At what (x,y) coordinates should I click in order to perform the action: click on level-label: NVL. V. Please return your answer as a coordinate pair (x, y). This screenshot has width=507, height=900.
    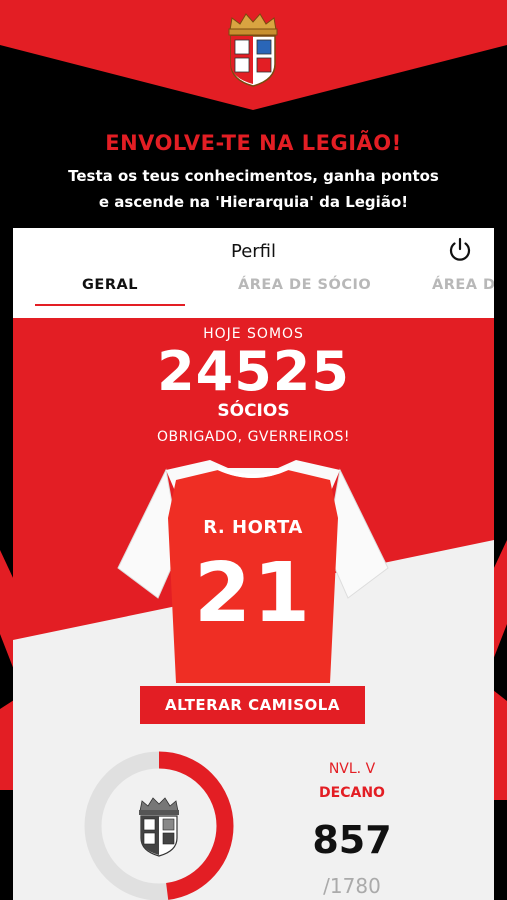
    Looking at the image, I should click on (352, 769).